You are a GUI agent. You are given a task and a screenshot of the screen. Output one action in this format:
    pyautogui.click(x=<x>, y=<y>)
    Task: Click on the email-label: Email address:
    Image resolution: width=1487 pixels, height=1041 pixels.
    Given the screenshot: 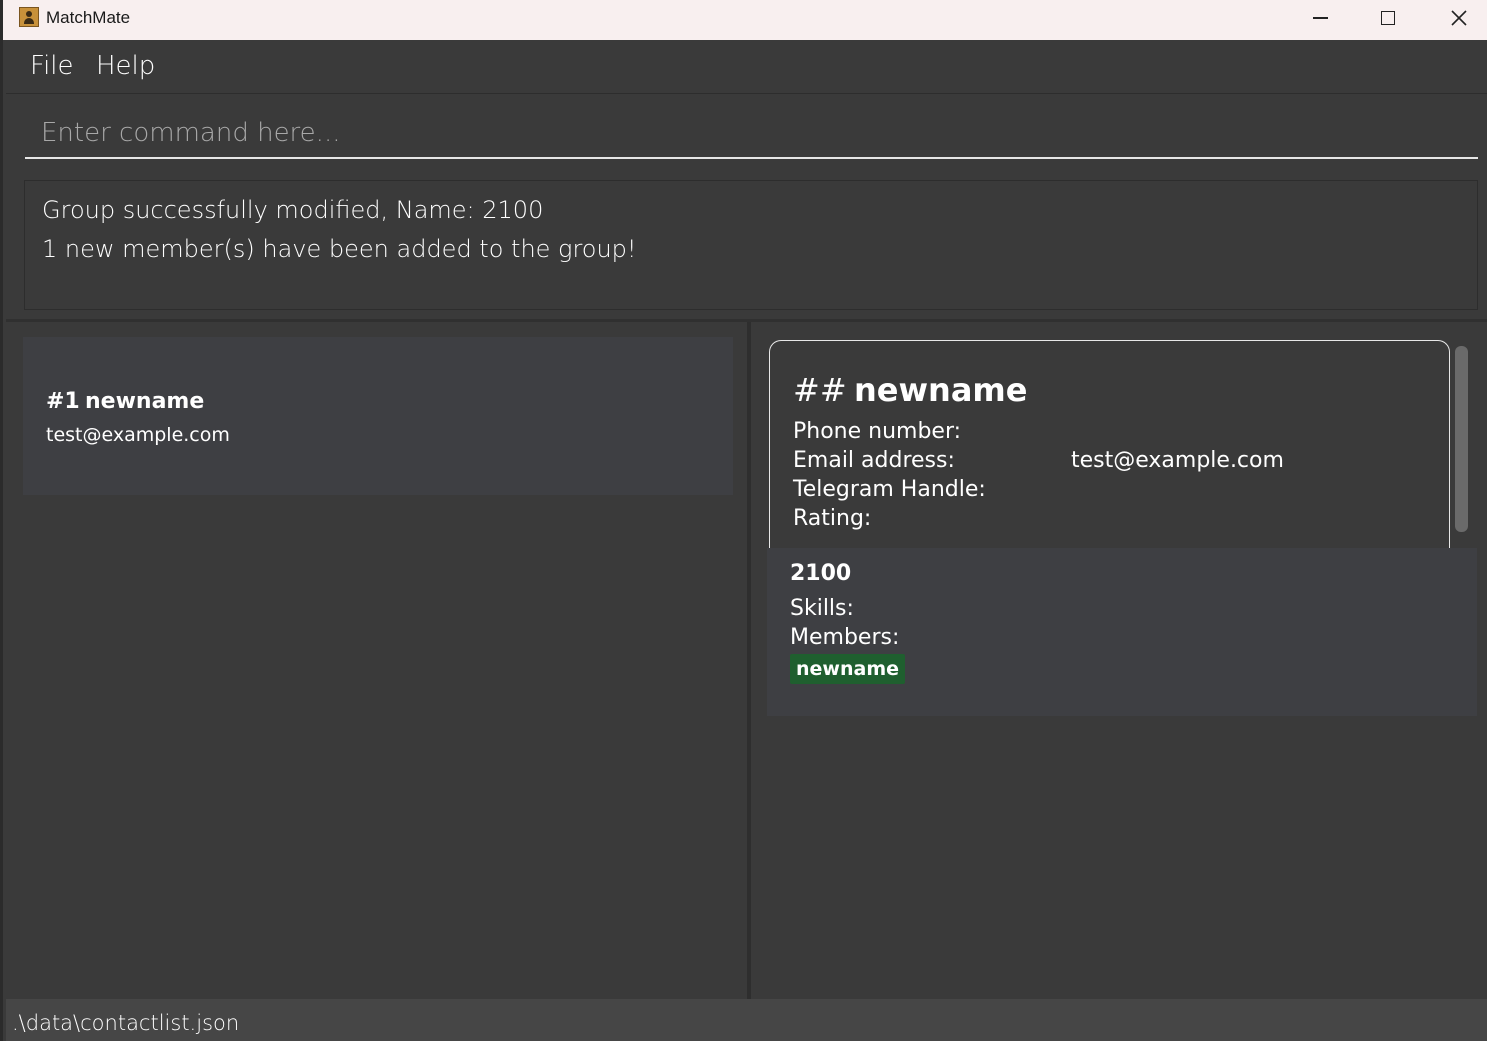 What is the action you would take?
    pyautogui.click(x=874, y=460)
    